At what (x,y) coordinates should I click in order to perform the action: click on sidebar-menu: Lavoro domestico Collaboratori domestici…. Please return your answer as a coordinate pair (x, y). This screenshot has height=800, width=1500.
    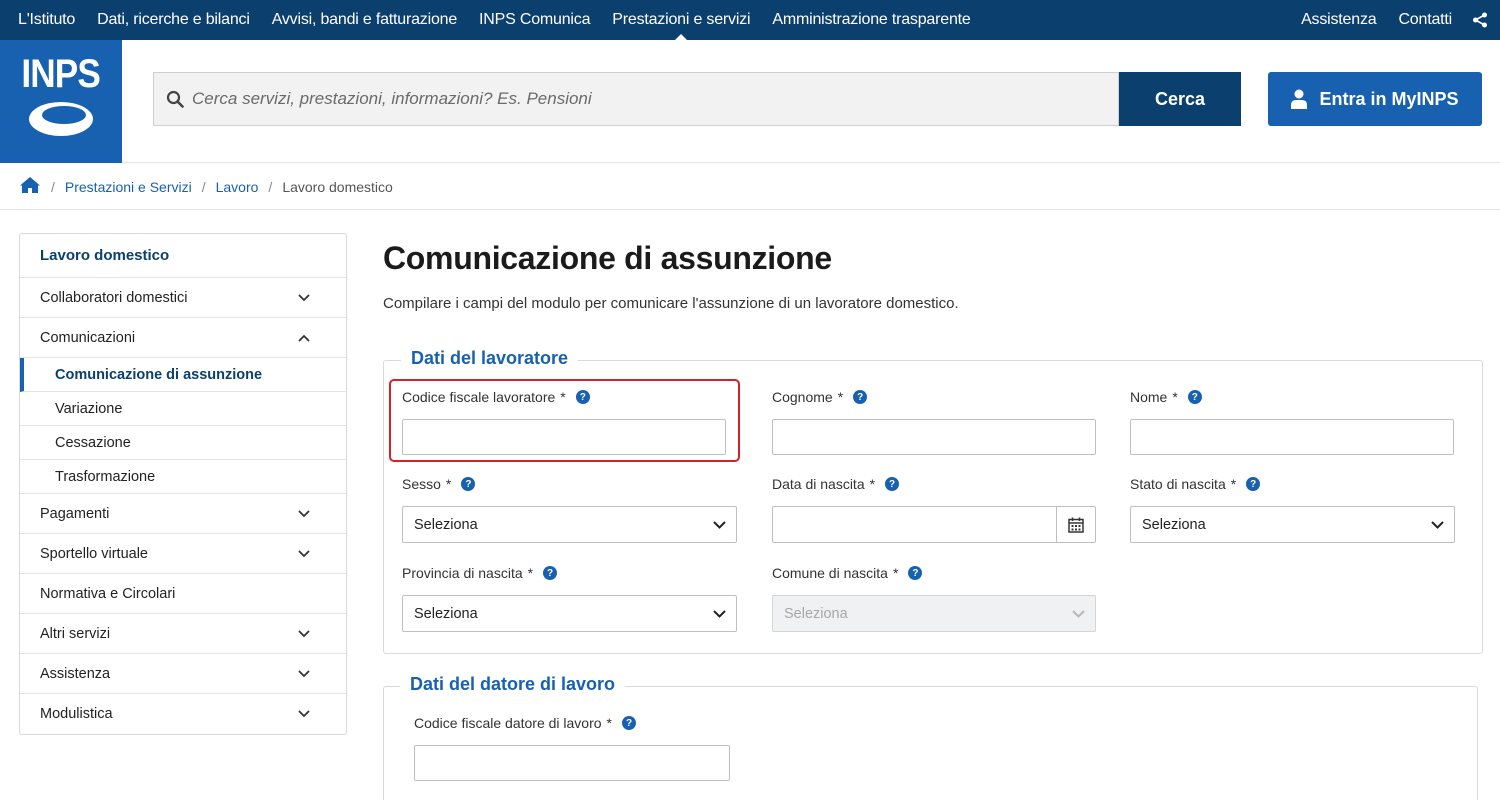
    Looking at the image, I should click on (183, 484).